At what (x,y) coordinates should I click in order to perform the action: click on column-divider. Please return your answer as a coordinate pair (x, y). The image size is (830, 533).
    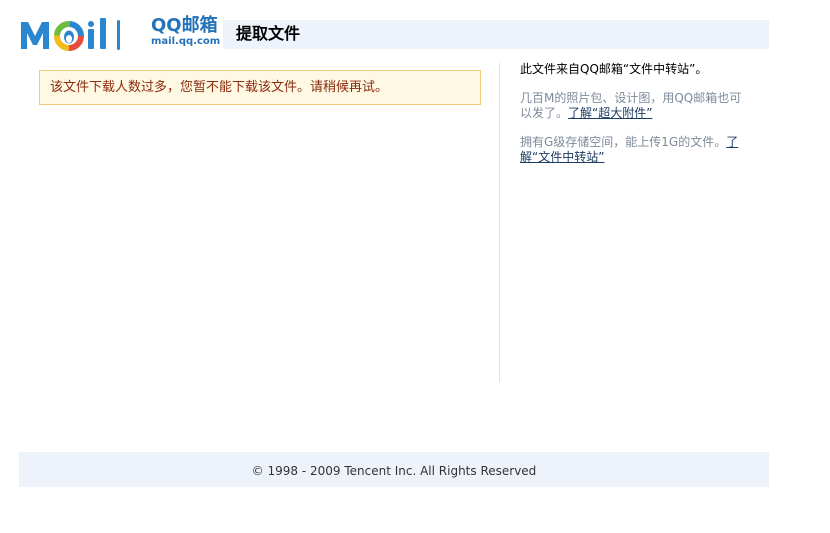
    Looking at the image, I should click on (499, 222).